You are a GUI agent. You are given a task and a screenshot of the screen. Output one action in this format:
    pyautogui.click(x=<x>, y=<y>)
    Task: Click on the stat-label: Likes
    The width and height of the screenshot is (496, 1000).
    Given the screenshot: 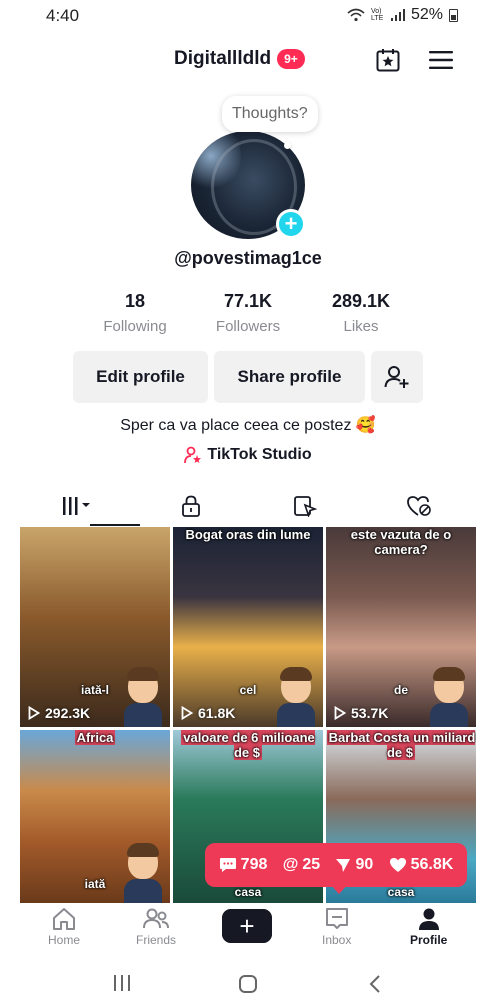 What is the action you would take?
    pyautogui.click(x=361, y=326)
    